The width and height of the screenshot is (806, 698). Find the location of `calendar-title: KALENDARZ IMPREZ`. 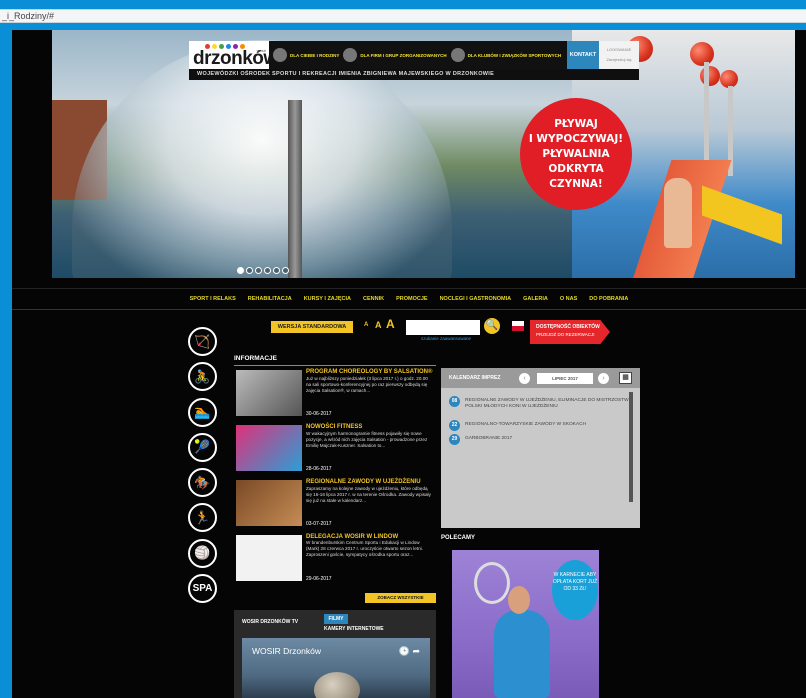

calendar-title: KALENDARZ IMPREZ is located at coordinates (475, 378).